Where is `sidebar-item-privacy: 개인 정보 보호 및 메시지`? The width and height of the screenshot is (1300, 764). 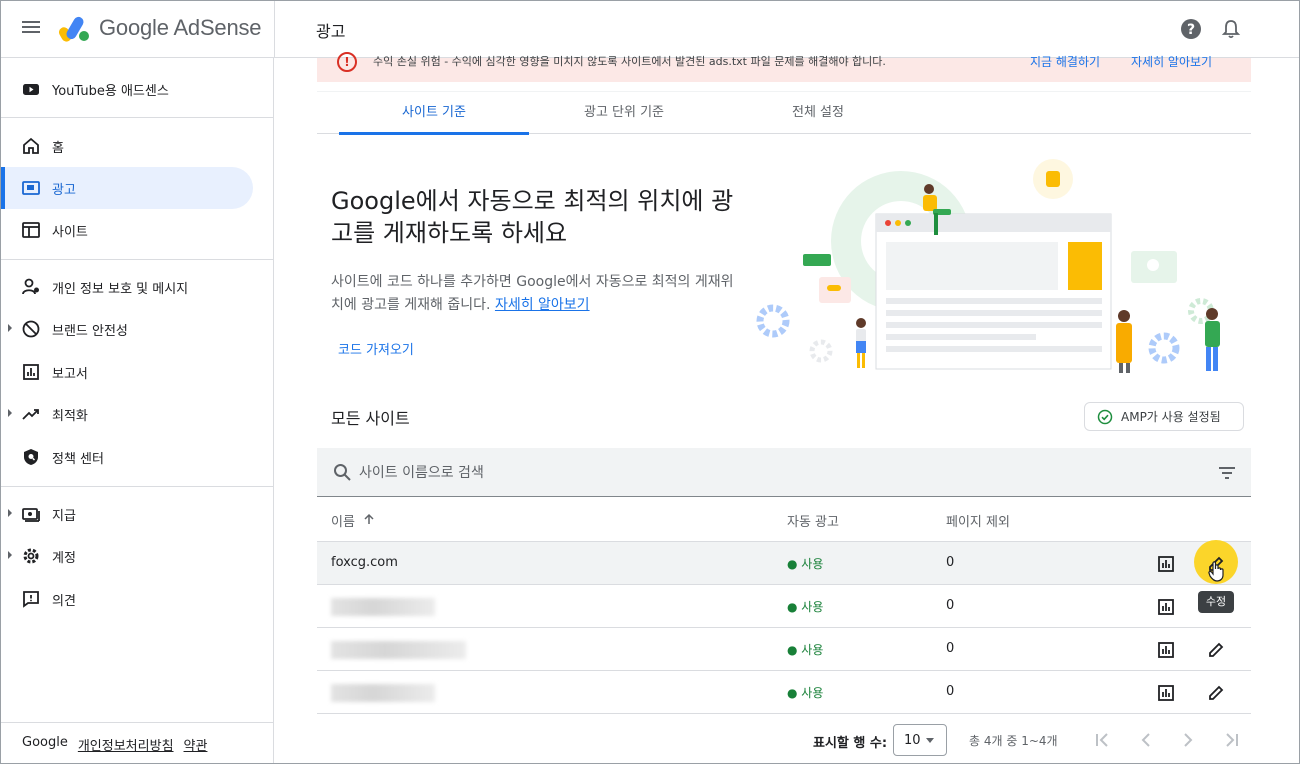 sidebar-item-privacy: 개인 정보 보호 및 메시지 is located at coordinates (127, 287).